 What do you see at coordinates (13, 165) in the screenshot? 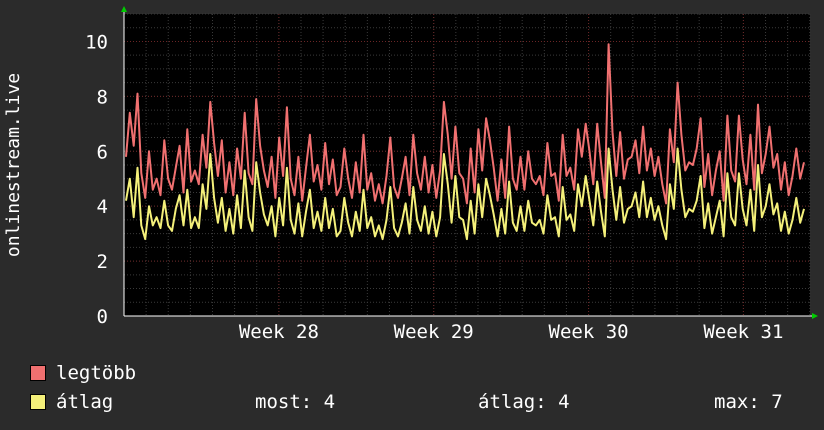
I see `y-axis-label: onlinestream.live` at bounding box center [13, 165].